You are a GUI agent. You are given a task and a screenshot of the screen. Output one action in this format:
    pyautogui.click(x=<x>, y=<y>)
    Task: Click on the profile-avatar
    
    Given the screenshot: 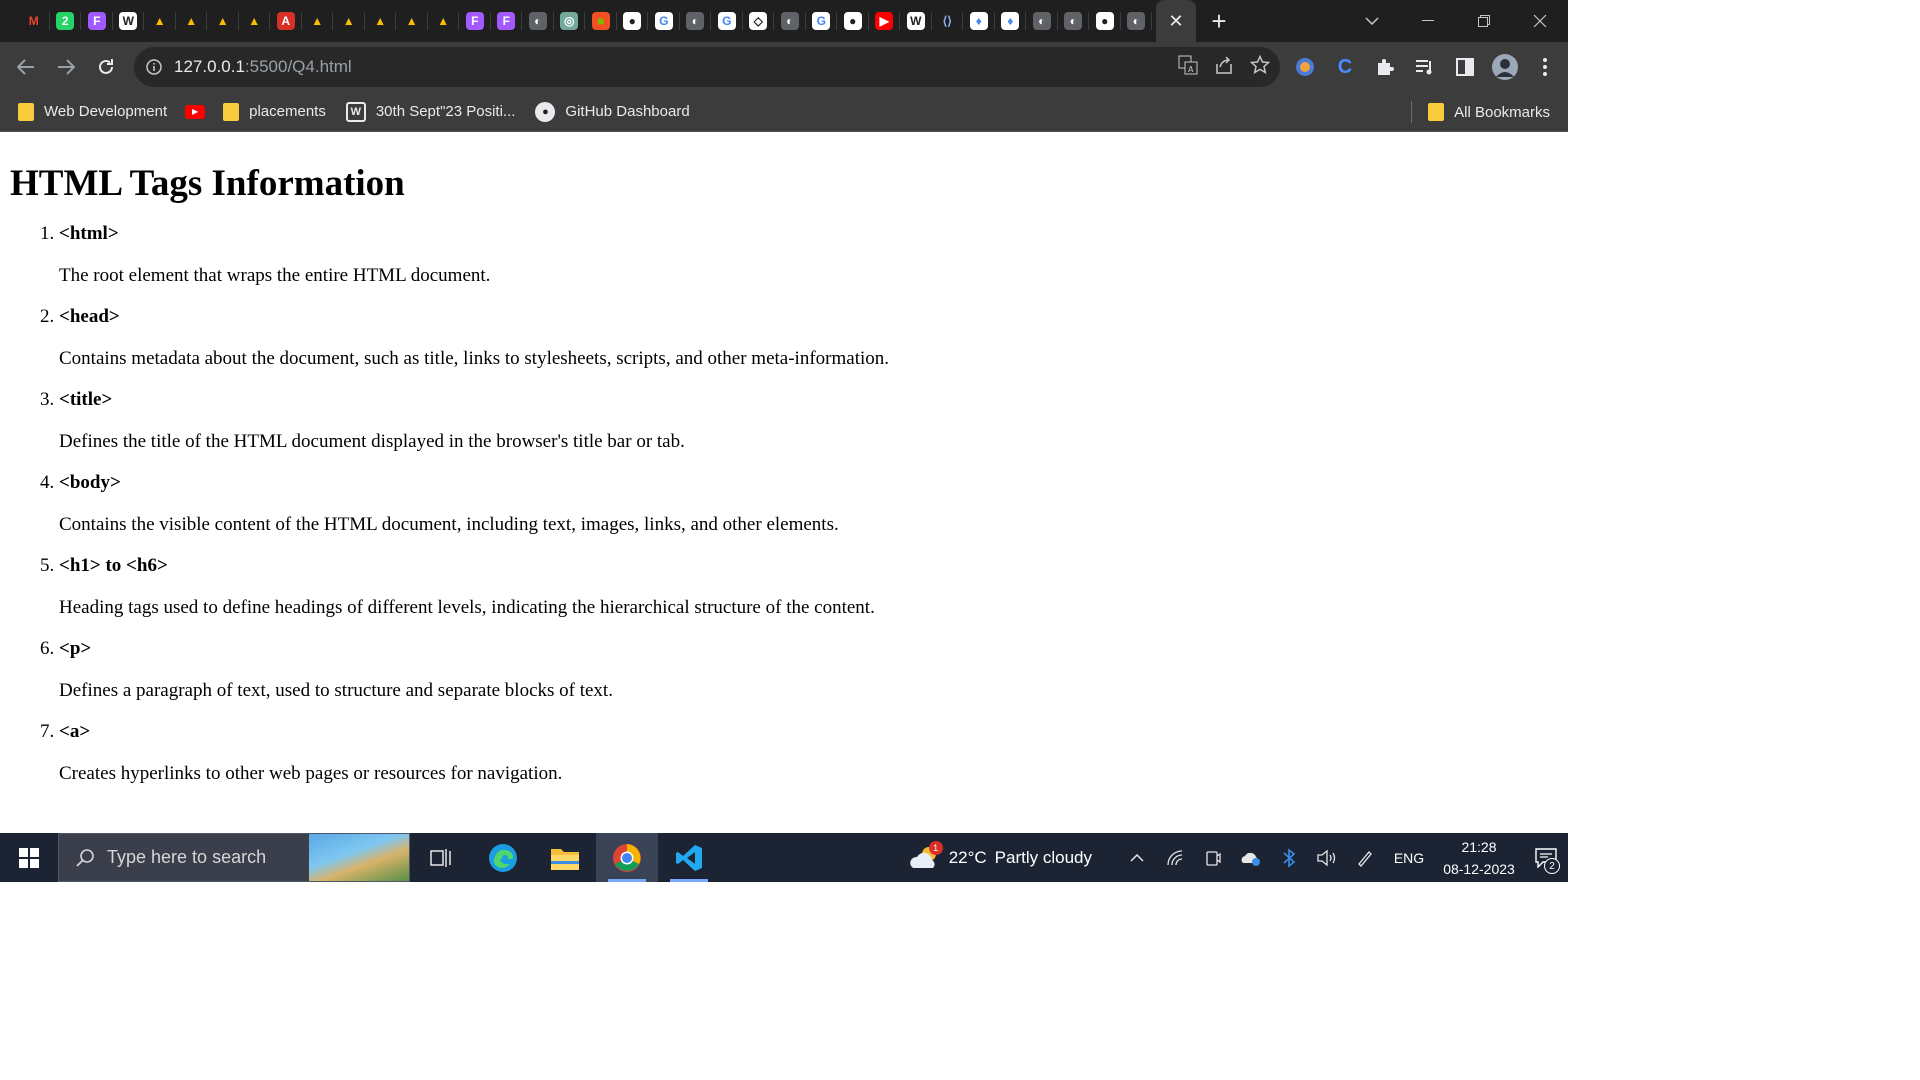 What is the action you would take?
    pyautogui.click(x=1505, y=67)
    